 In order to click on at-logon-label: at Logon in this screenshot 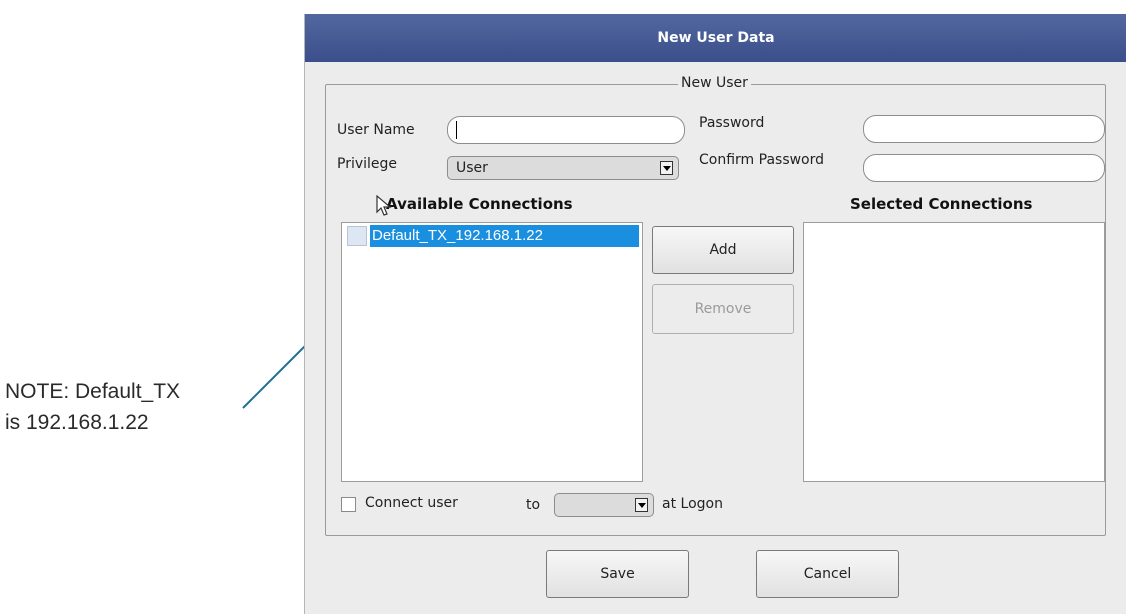, I will do `click(692, 504)`.